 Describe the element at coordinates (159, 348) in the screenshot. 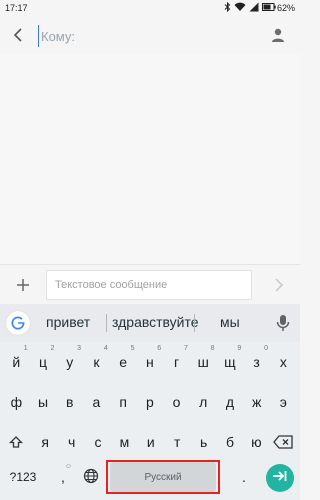

I see `key-number-hint: 6` at that location.